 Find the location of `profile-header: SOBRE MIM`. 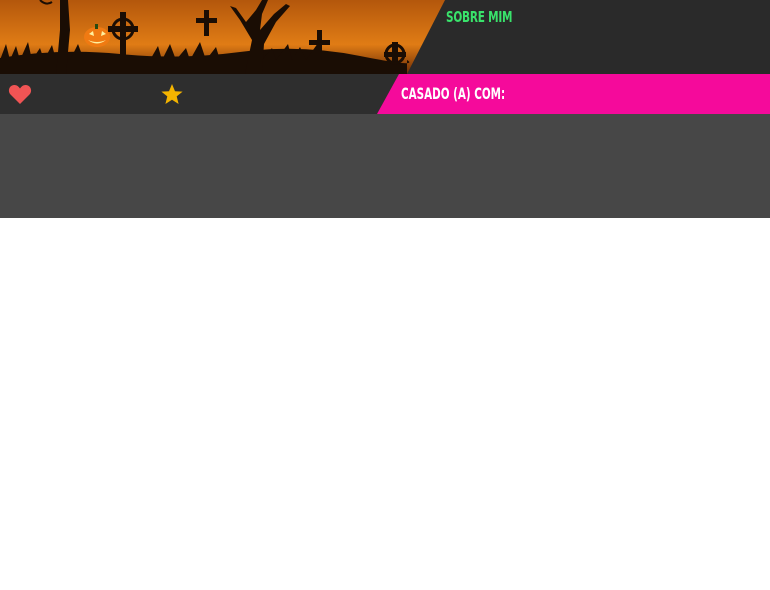

profile-header: SOBRE MIM is located at coordinates (385, 37).